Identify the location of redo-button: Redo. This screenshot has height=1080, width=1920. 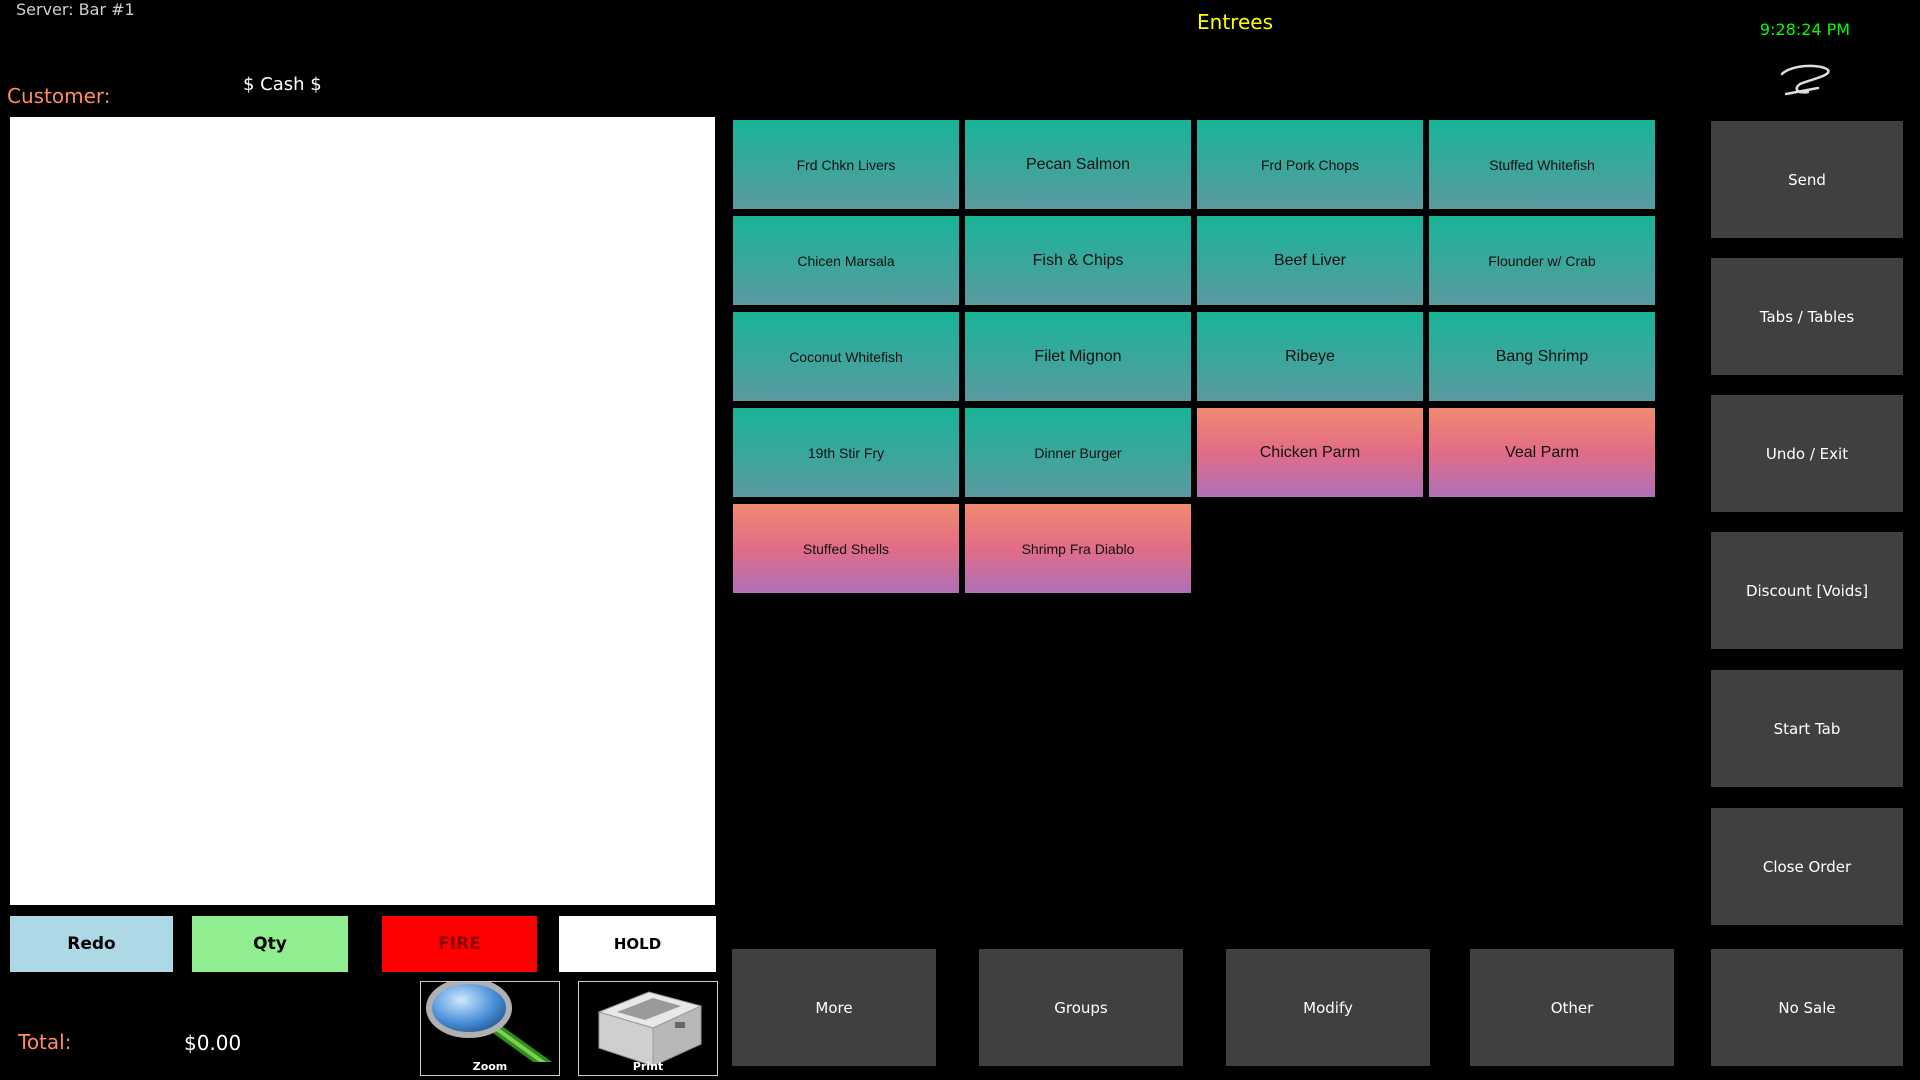
(91, 944).